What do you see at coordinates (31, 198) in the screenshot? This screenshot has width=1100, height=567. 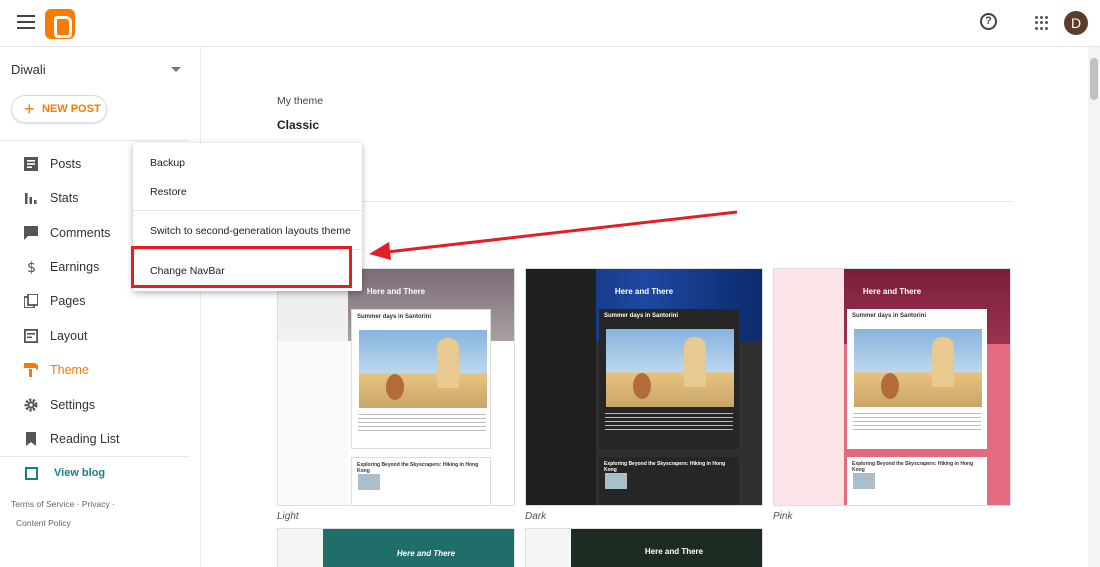 I see `stats-icon` at bounding box center [31, 198].